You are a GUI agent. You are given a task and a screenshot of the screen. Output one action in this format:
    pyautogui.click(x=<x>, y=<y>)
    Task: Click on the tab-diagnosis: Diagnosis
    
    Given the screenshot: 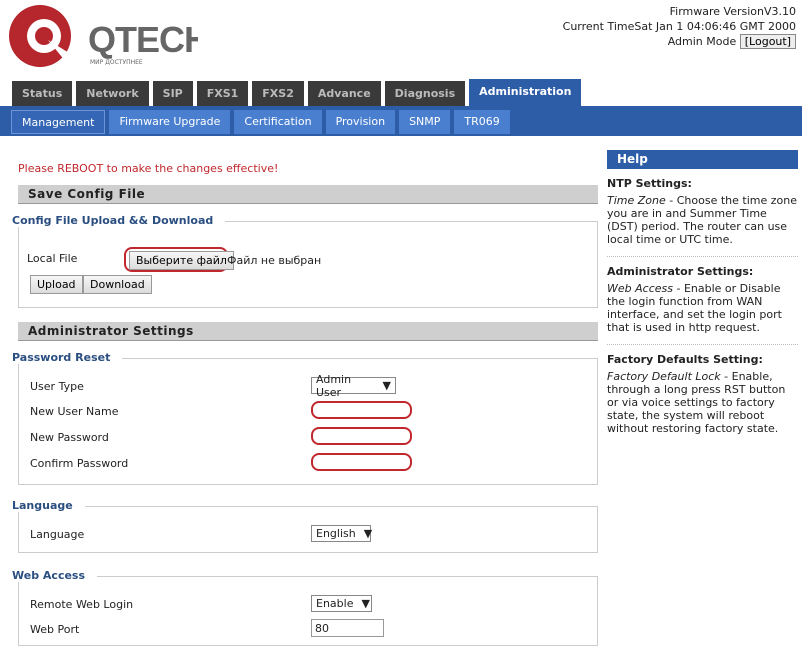 What is the action you would take?
    pyautogui.click(x=425, y=93)
    